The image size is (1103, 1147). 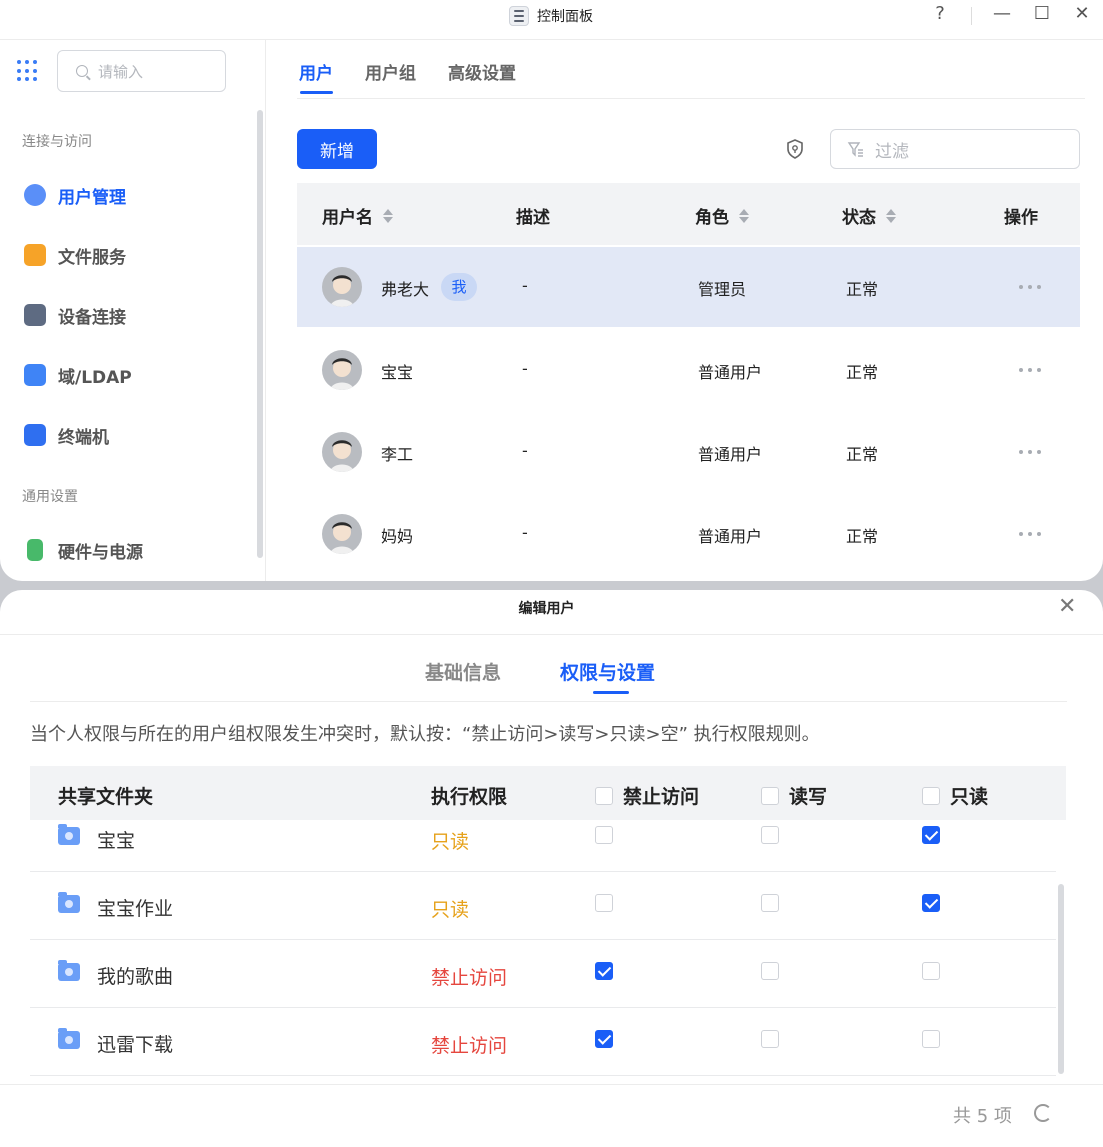 I want to click on help-button: ?, so click(x=940, y=13).